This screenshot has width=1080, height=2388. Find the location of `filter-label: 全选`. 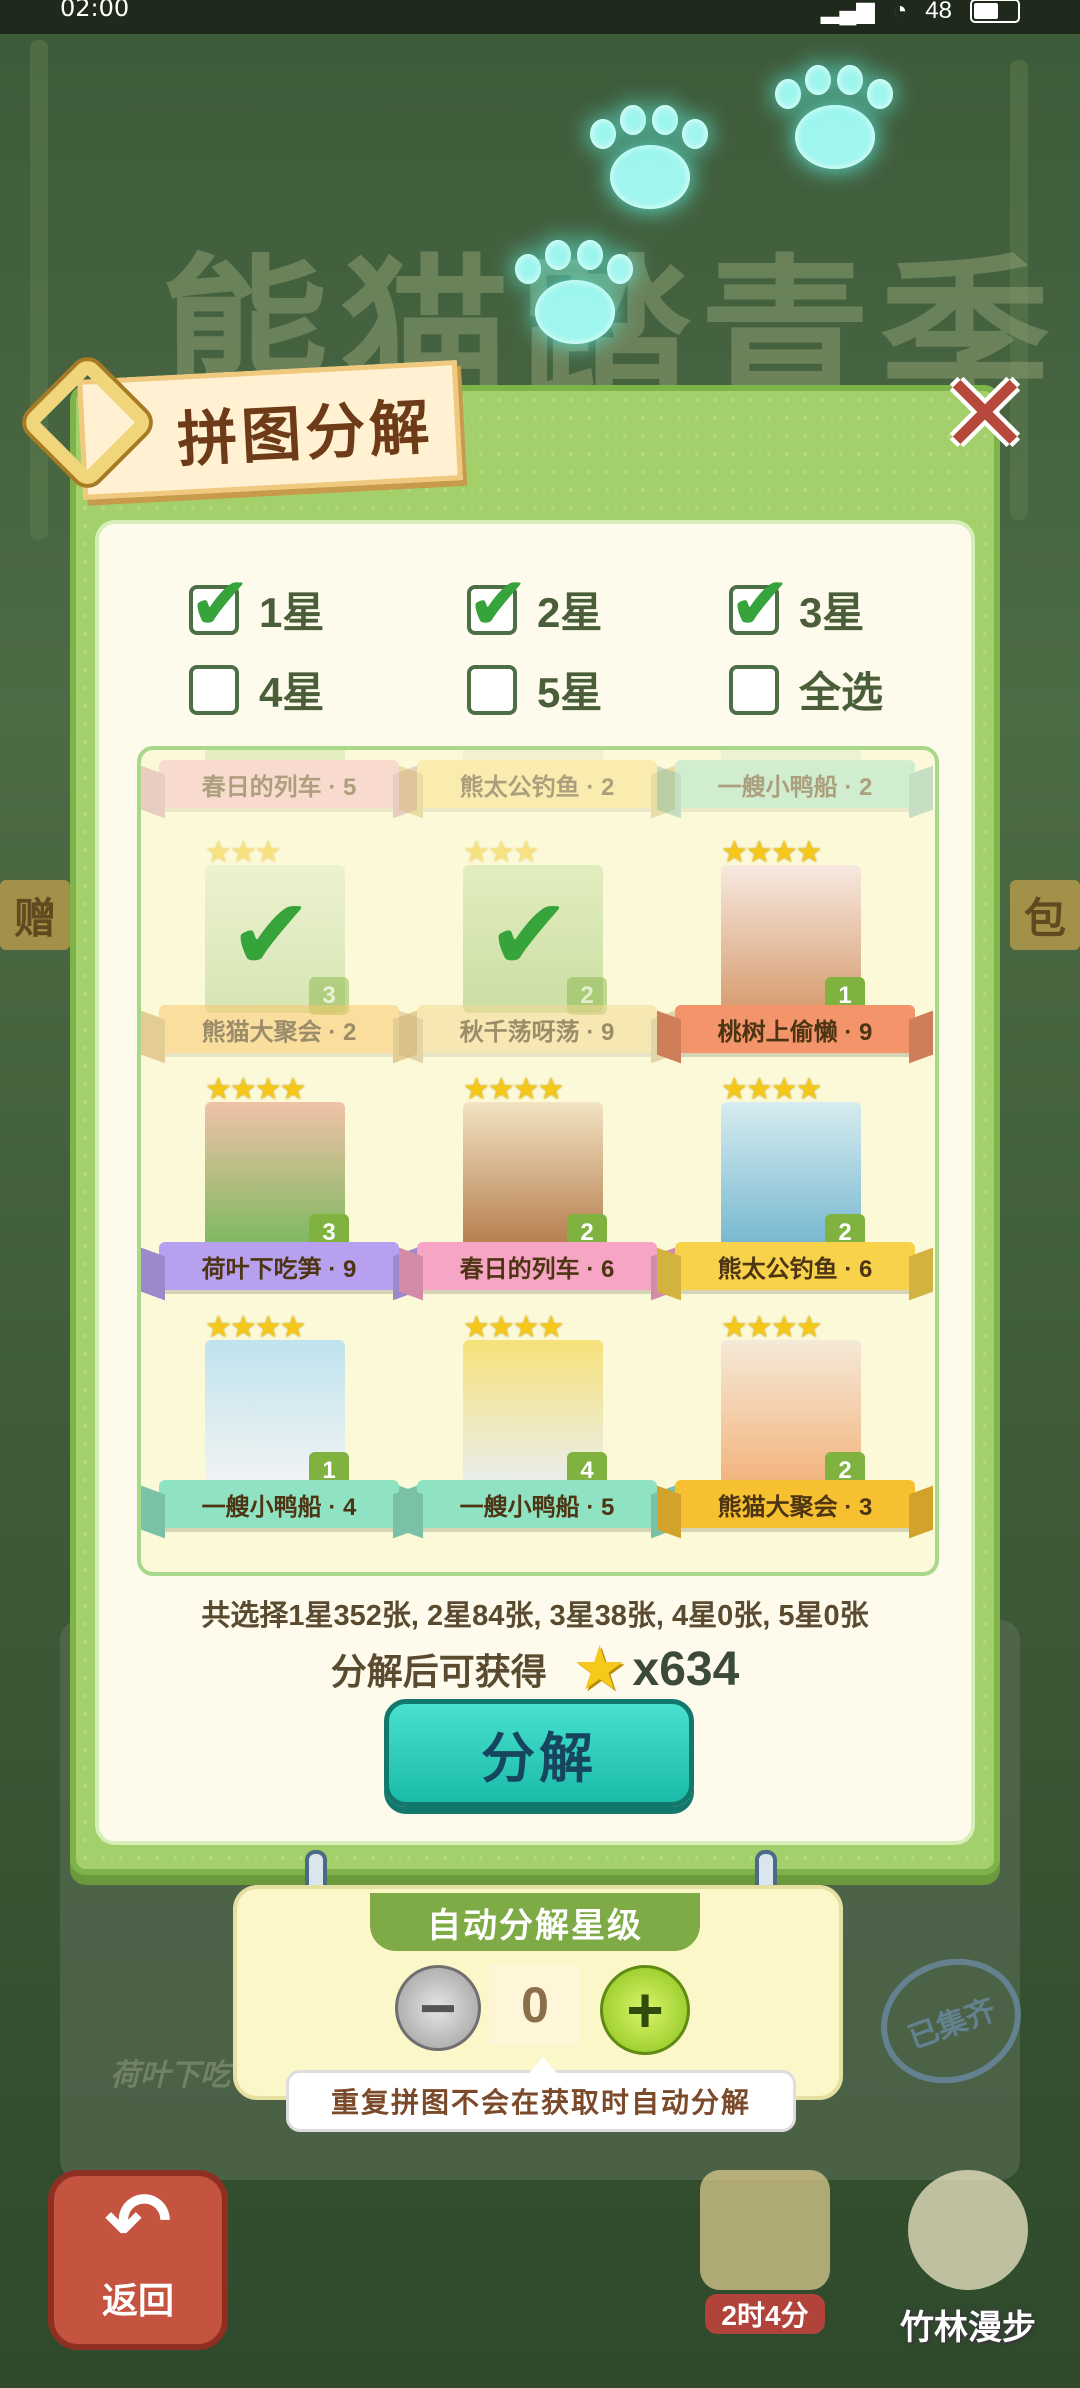

filter-label: 全选 is located at coordinates (841, 692).